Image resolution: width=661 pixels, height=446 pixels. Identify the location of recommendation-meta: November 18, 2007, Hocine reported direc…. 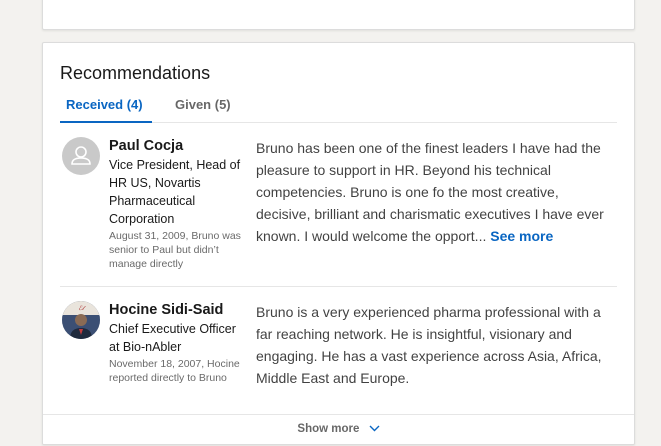
(174, 371).